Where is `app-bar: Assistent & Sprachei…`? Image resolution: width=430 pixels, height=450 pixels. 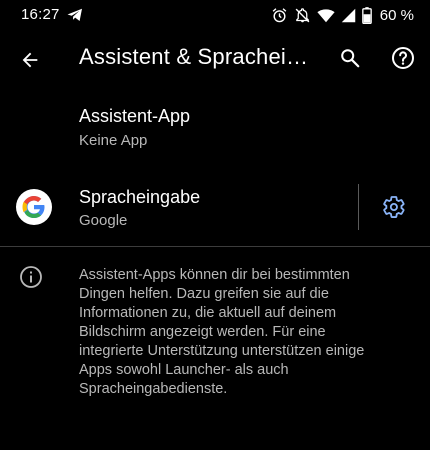
app-bar: Assistent & Sprachei… is located at coordinates (215, 58).